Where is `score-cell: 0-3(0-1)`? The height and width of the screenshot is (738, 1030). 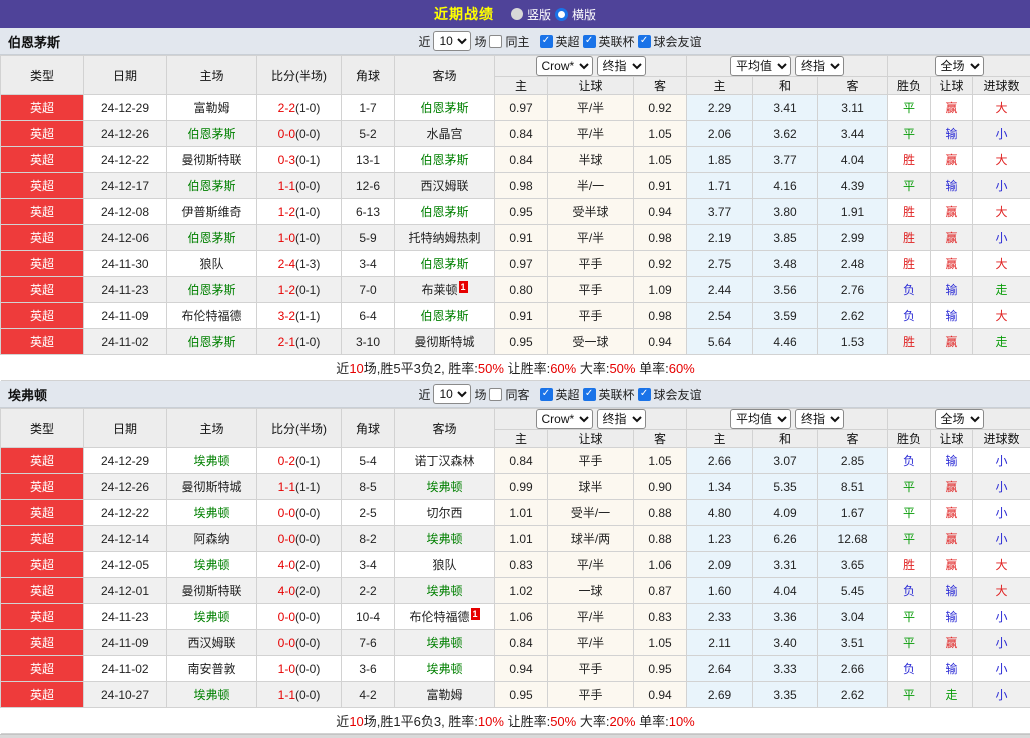 score-cell: 0-3(0-1) is located at coordinates (299, 160).